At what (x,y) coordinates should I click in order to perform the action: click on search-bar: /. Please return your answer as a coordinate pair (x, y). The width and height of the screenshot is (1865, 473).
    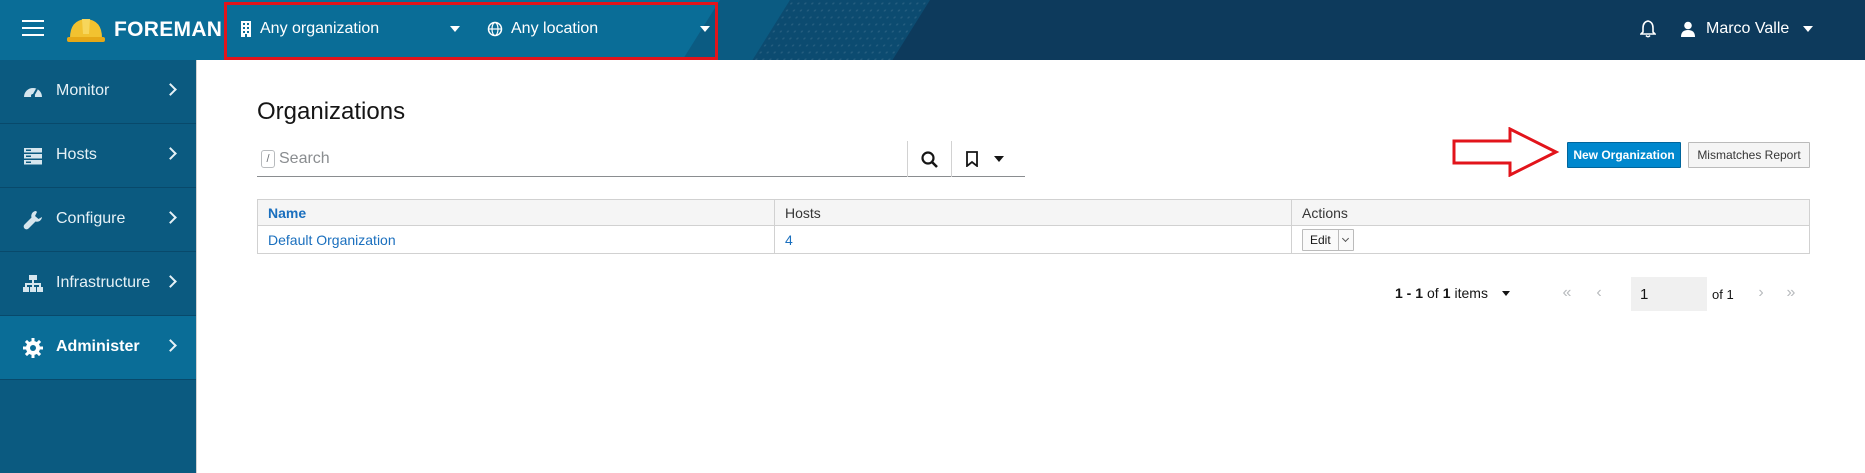
    Looking at the image, I should click on (641, 159).